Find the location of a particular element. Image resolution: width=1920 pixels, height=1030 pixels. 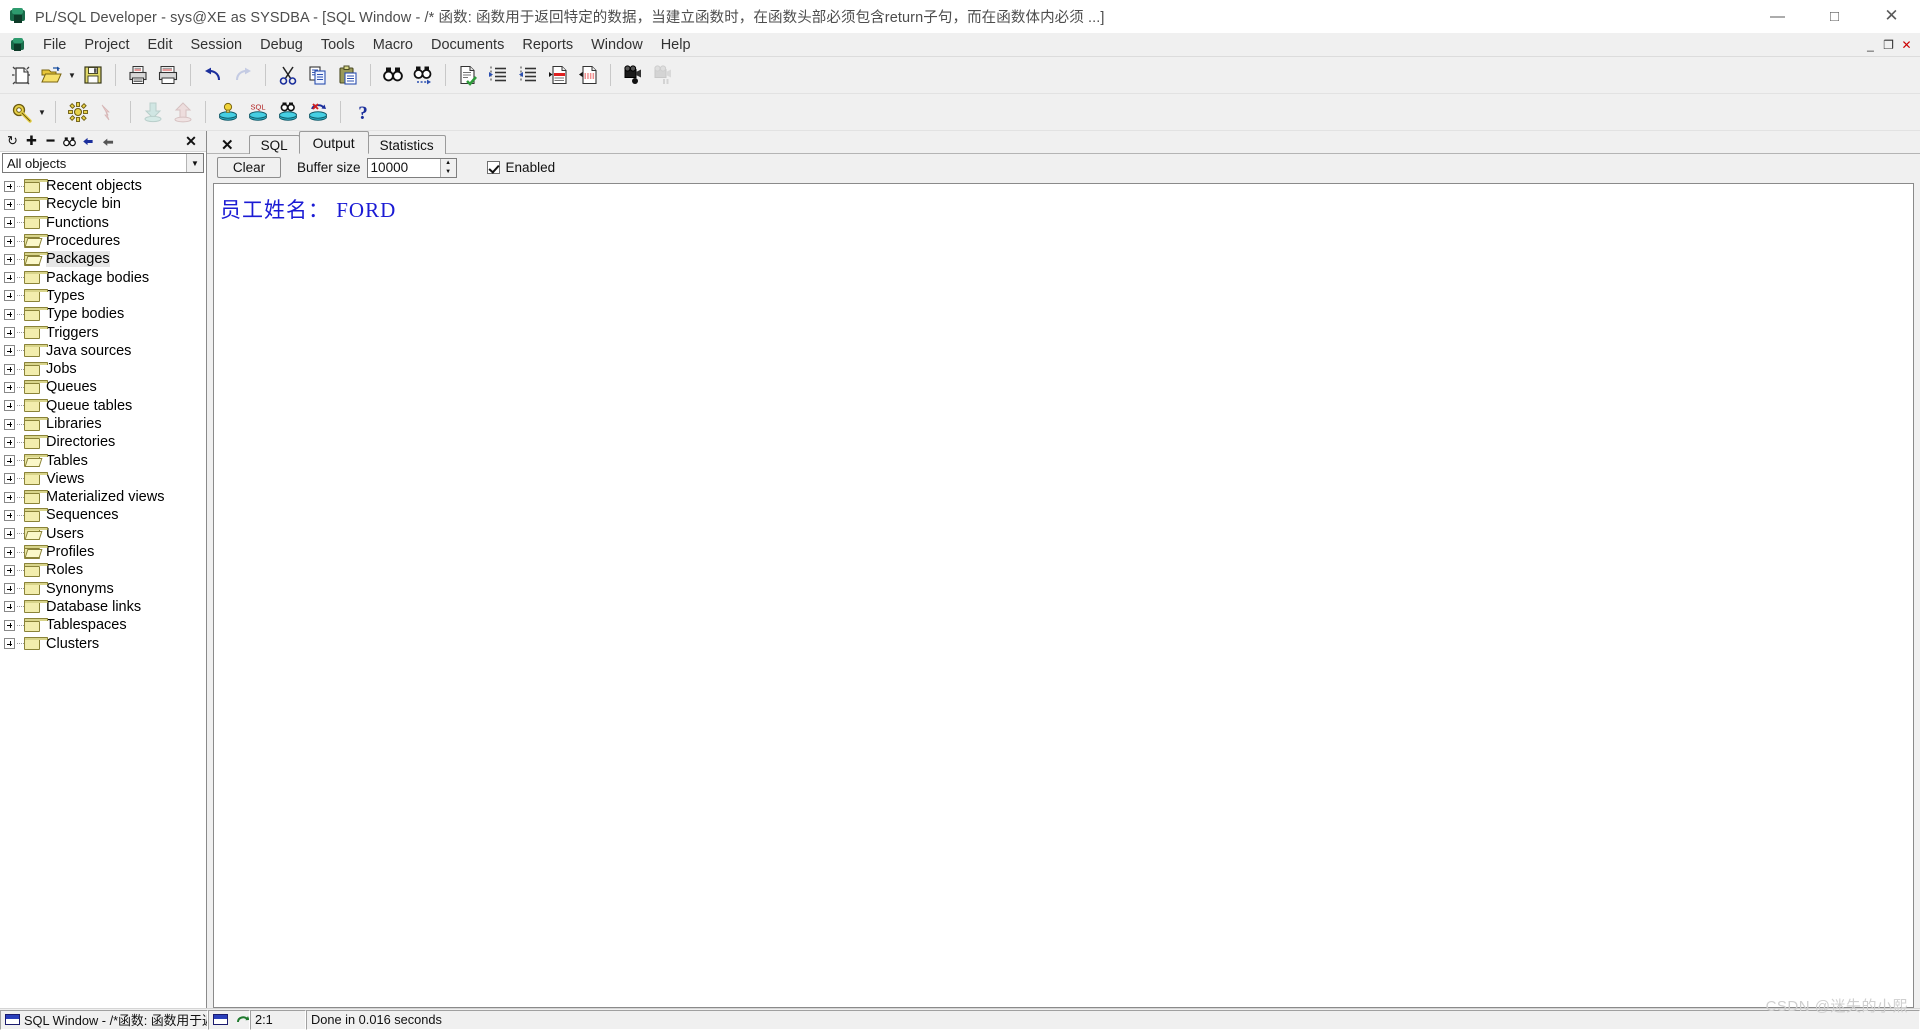

tree-item-functions: Functions is located at coordinates (103, 223).